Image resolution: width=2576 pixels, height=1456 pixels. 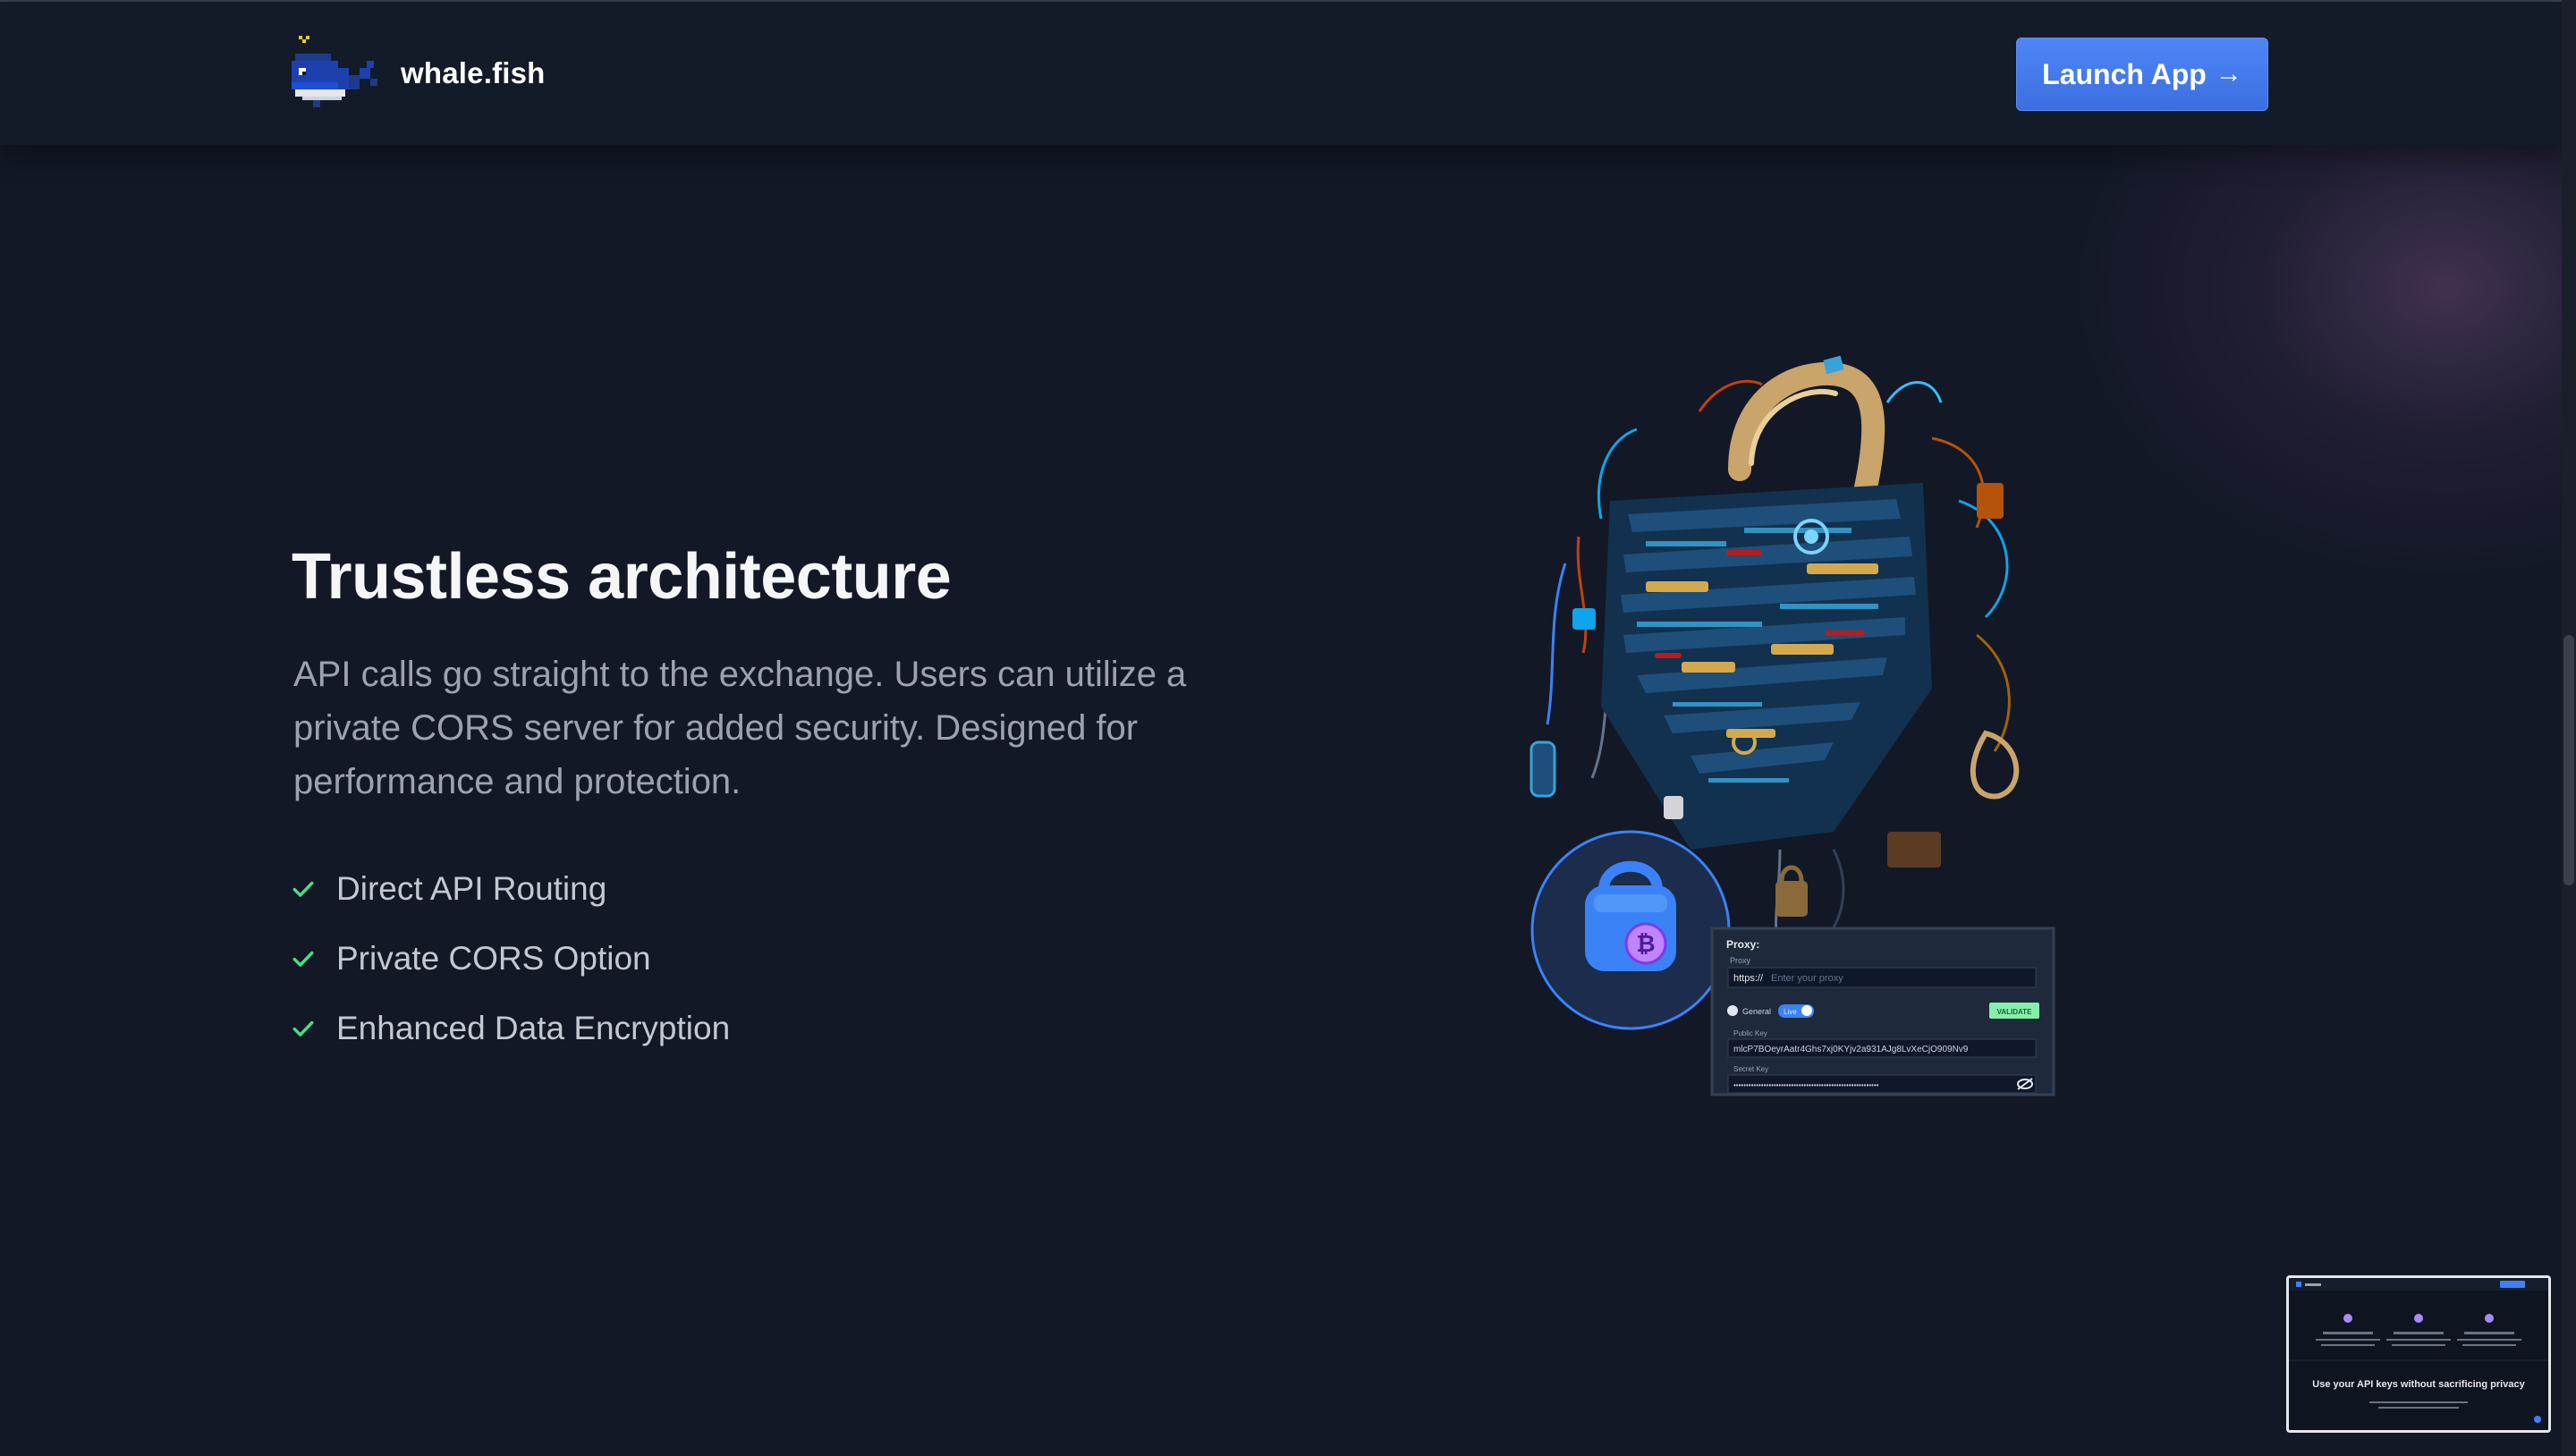 What do you see at coordinates (1756, 1011) in the screenshot?
I see `toggle-label: General` at bounding box center [1756, 1011].